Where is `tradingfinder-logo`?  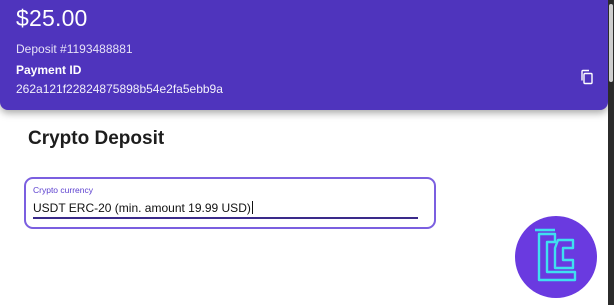 tradingfinder-logo is located at coordinates (556, 257).